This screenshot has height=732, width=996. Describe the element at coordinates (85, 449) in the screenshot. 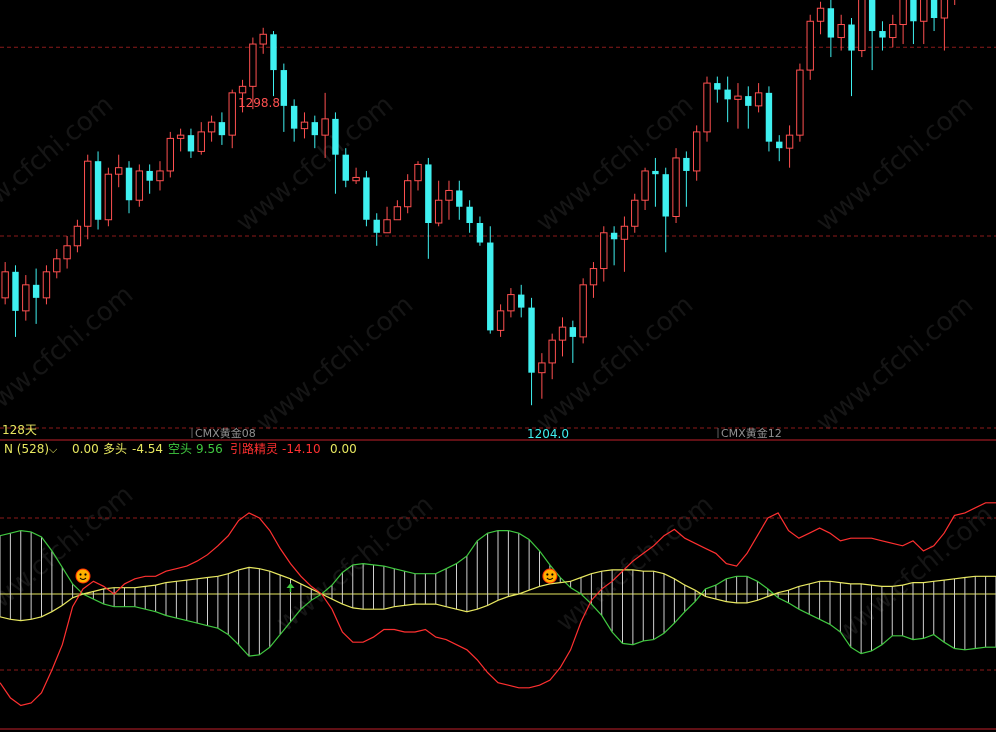

I see `indicator-value0: 0.00` at that location.